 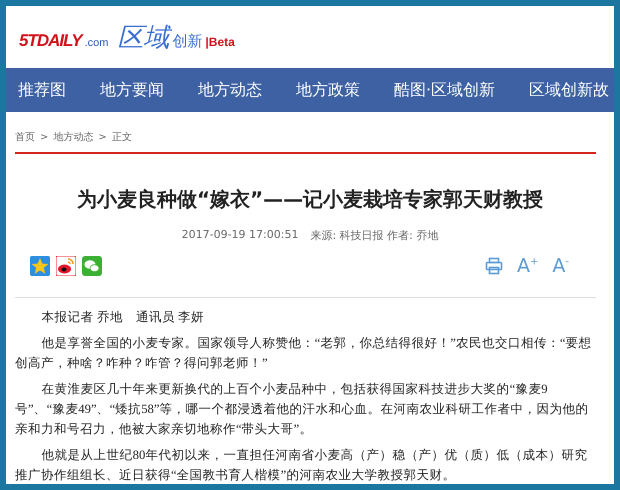 What do you see at coordinates (73, 137) in the screenshot?
I see `breadcrumb-link: 地方动态` at bounding box center [73, 137].